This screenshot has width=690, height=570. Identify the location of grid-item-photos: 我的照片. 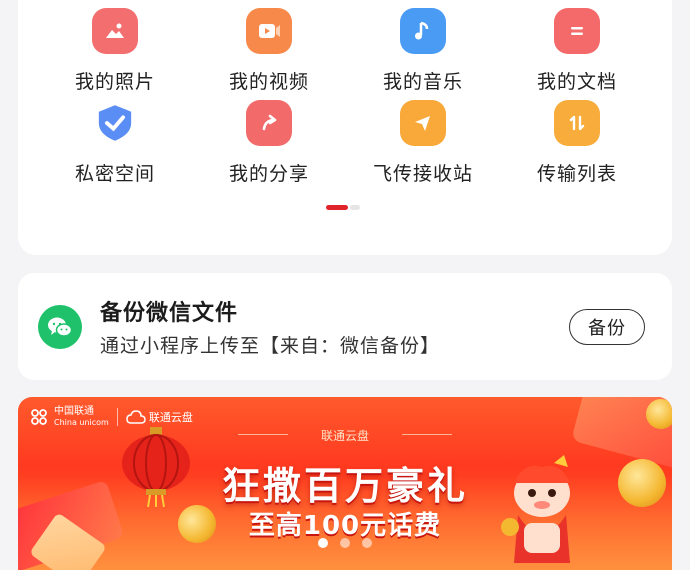
(115, 51).